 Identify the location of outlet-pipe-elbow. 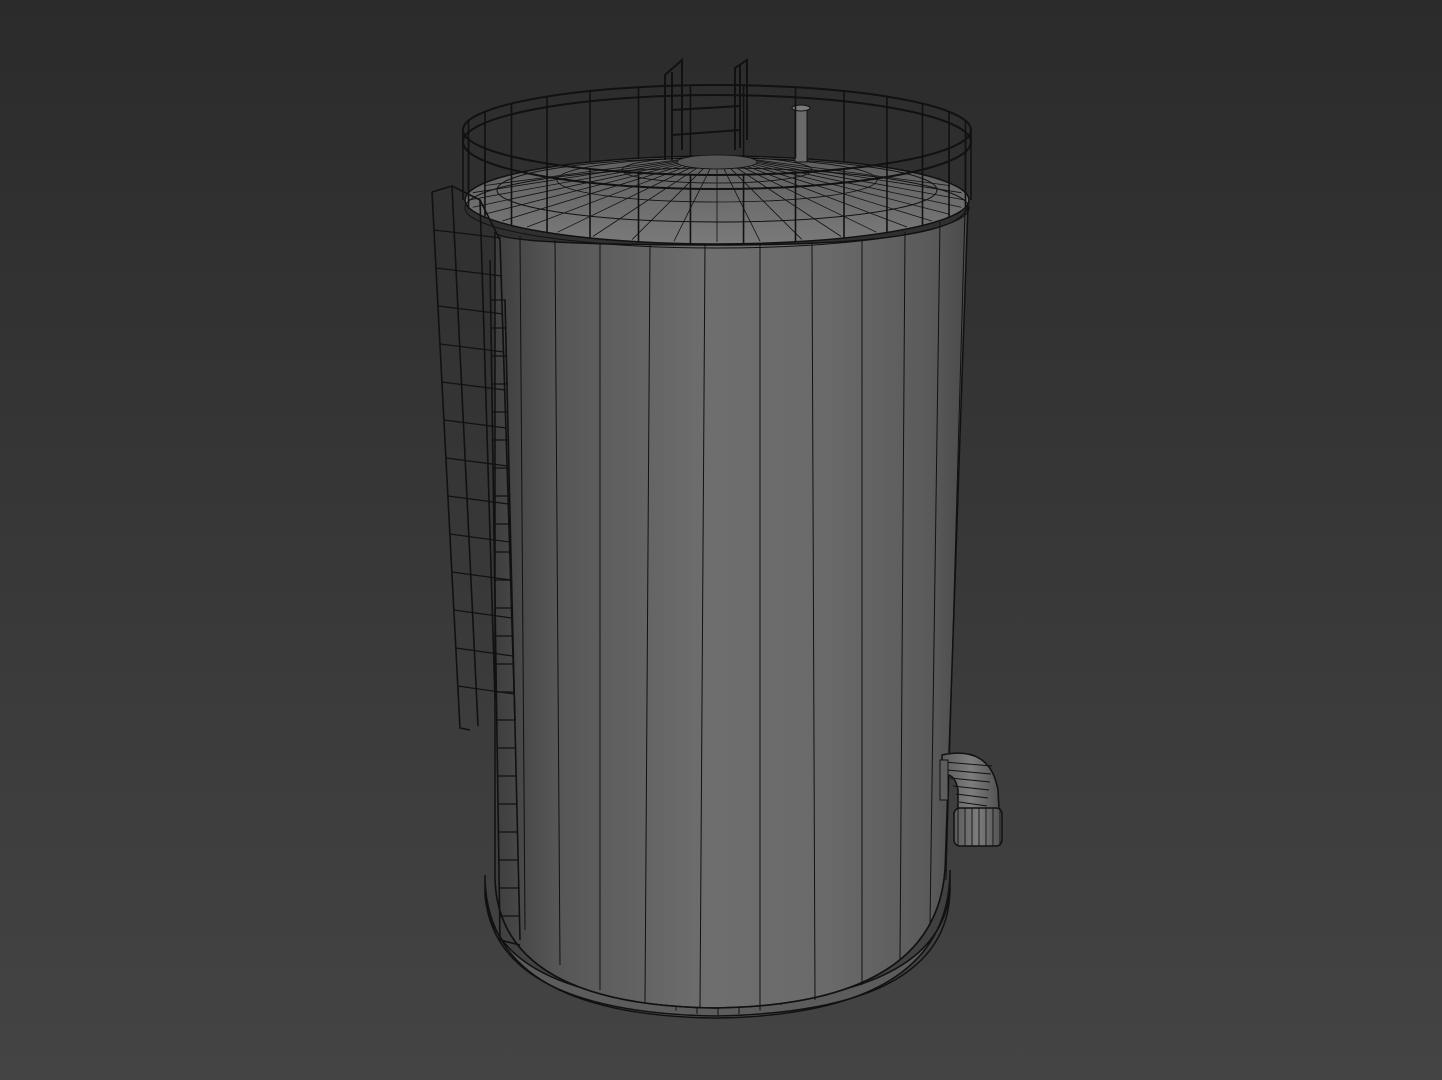
(971, 799).